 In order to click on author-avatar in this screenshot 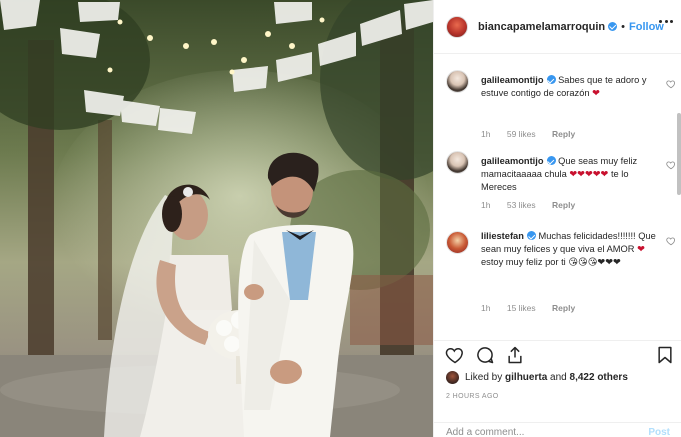, I will do `click(457, 26)`.